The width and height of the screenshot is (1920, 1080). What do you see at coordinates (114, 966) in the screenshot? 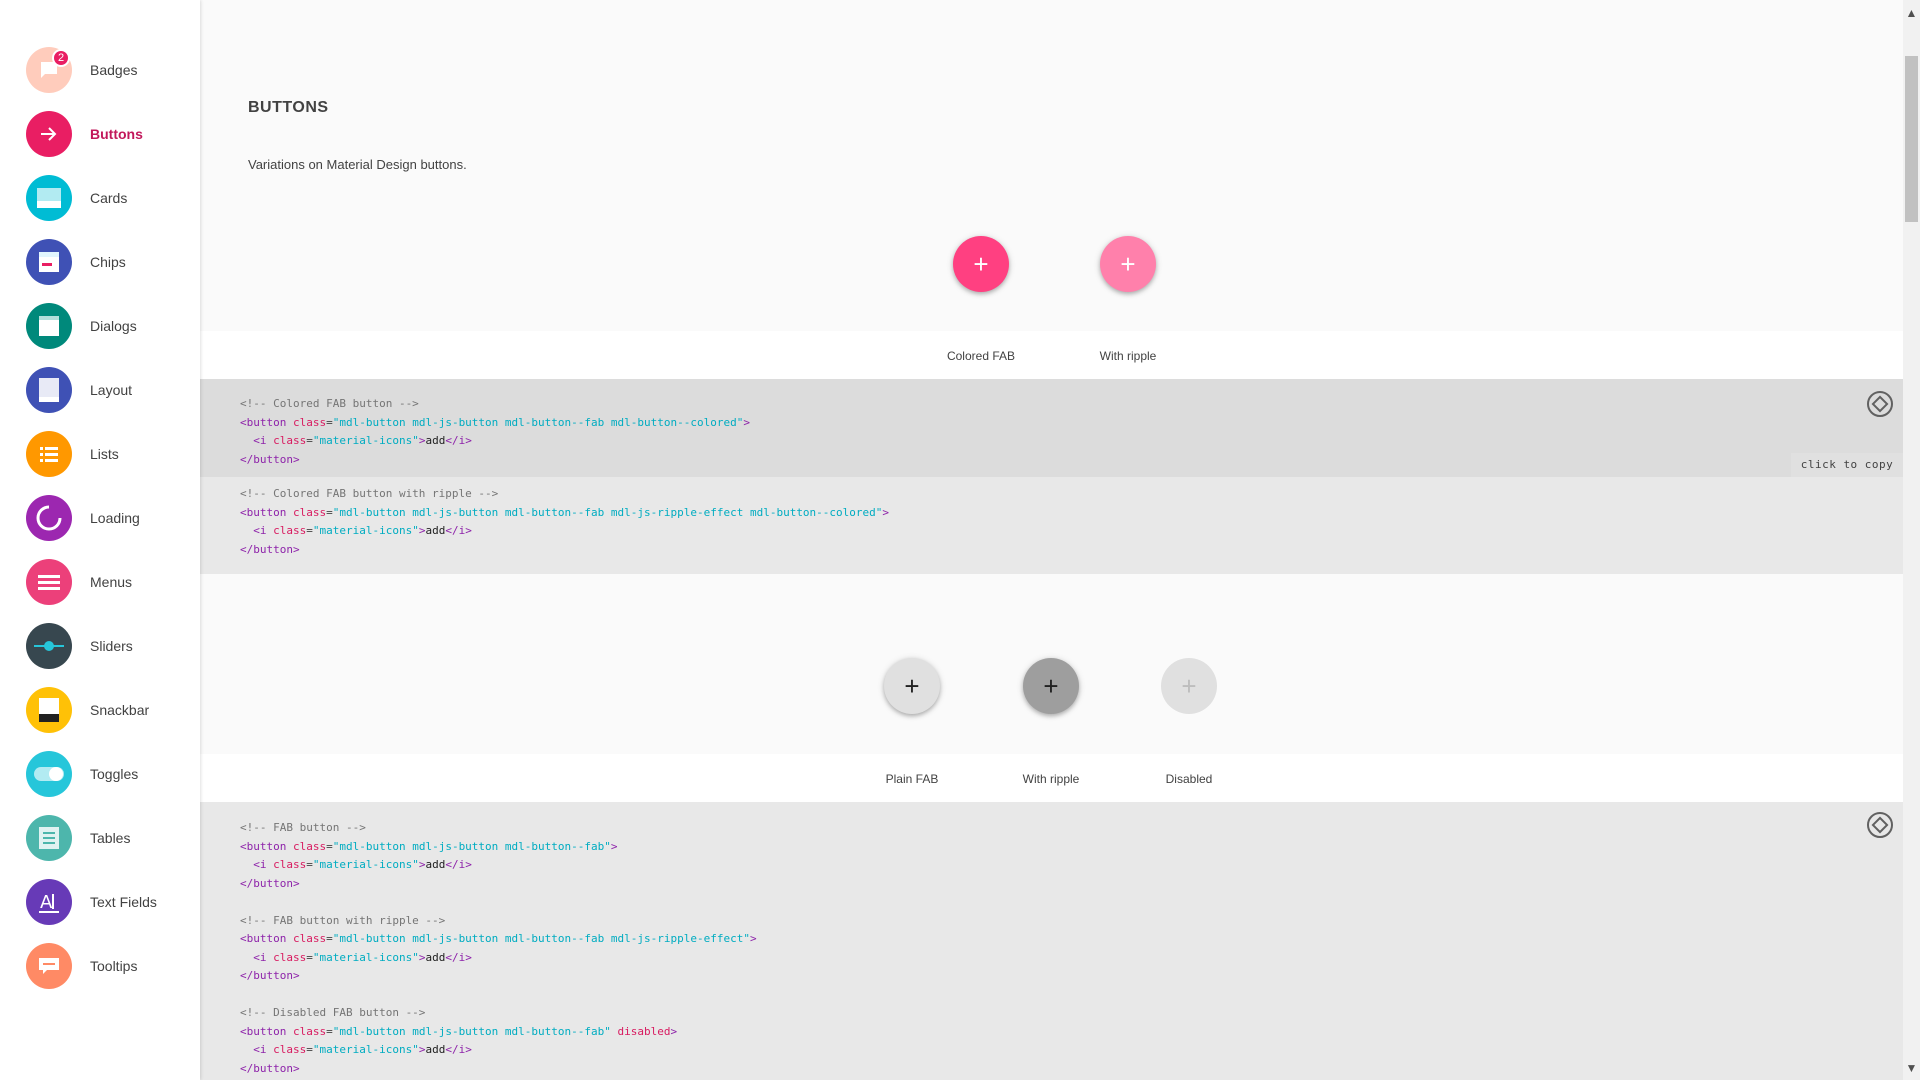
I see `sidebar-item-label: Tooltips` at bounding box center [114, 966].